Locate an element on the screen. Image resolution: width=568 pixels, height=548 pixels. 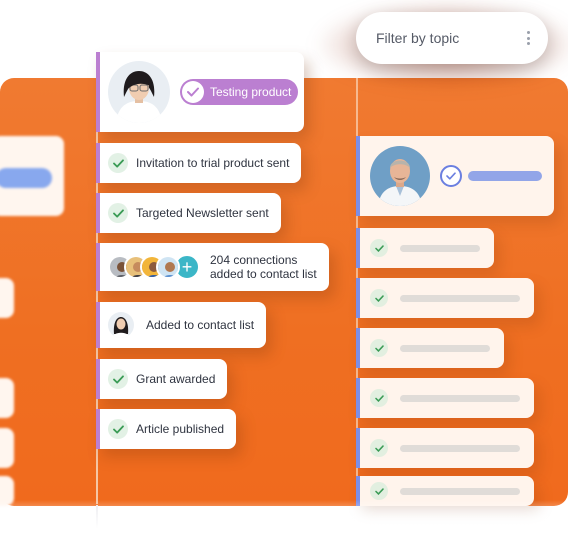
event-label: Added to contact list is located at coordinates (200, 325).